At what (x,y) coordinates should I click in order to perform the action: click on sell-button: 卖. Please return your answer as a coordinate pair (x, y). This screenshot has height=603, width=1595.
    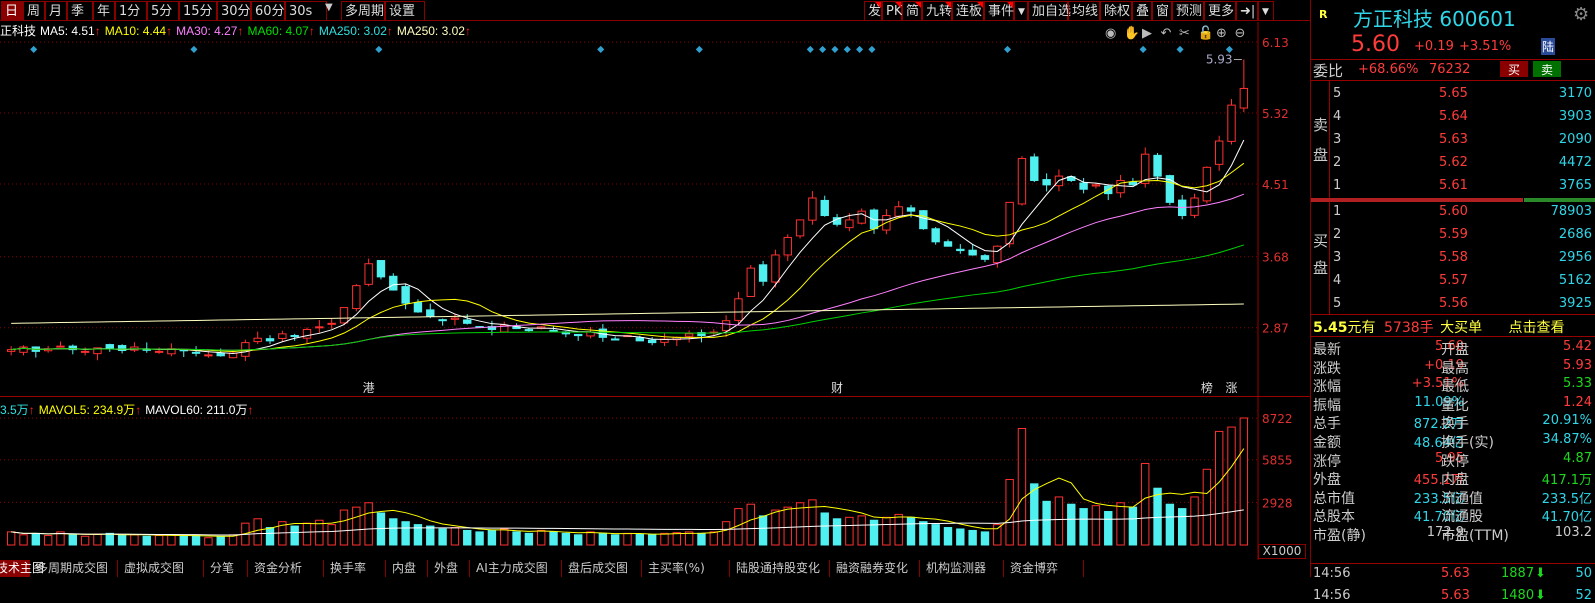
    Looking at the image, I should click on (1547, 69).